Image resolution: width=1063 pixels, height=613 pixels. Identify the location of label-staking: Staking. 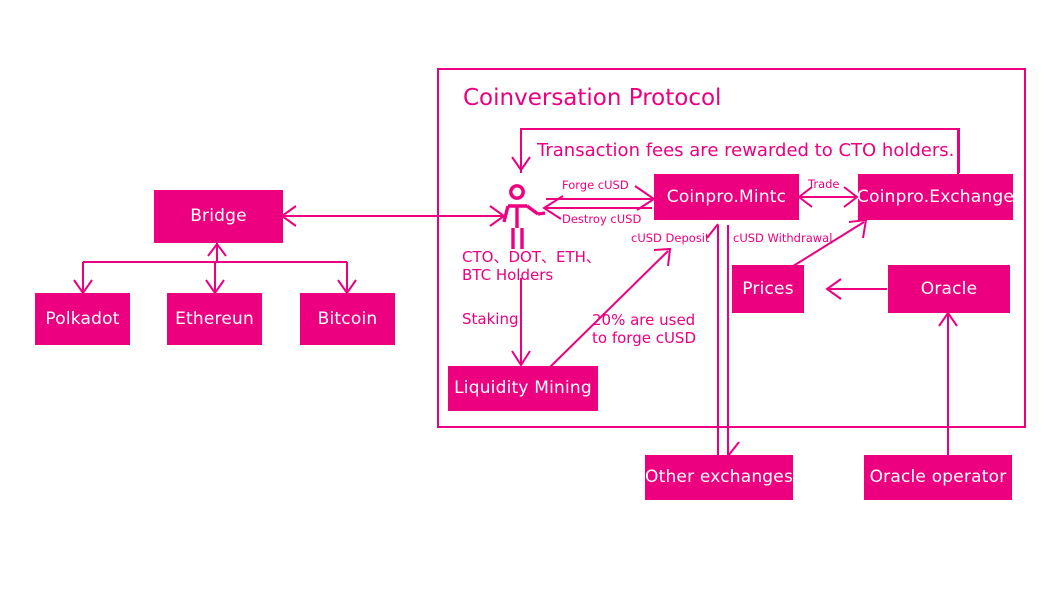
(490, 319).